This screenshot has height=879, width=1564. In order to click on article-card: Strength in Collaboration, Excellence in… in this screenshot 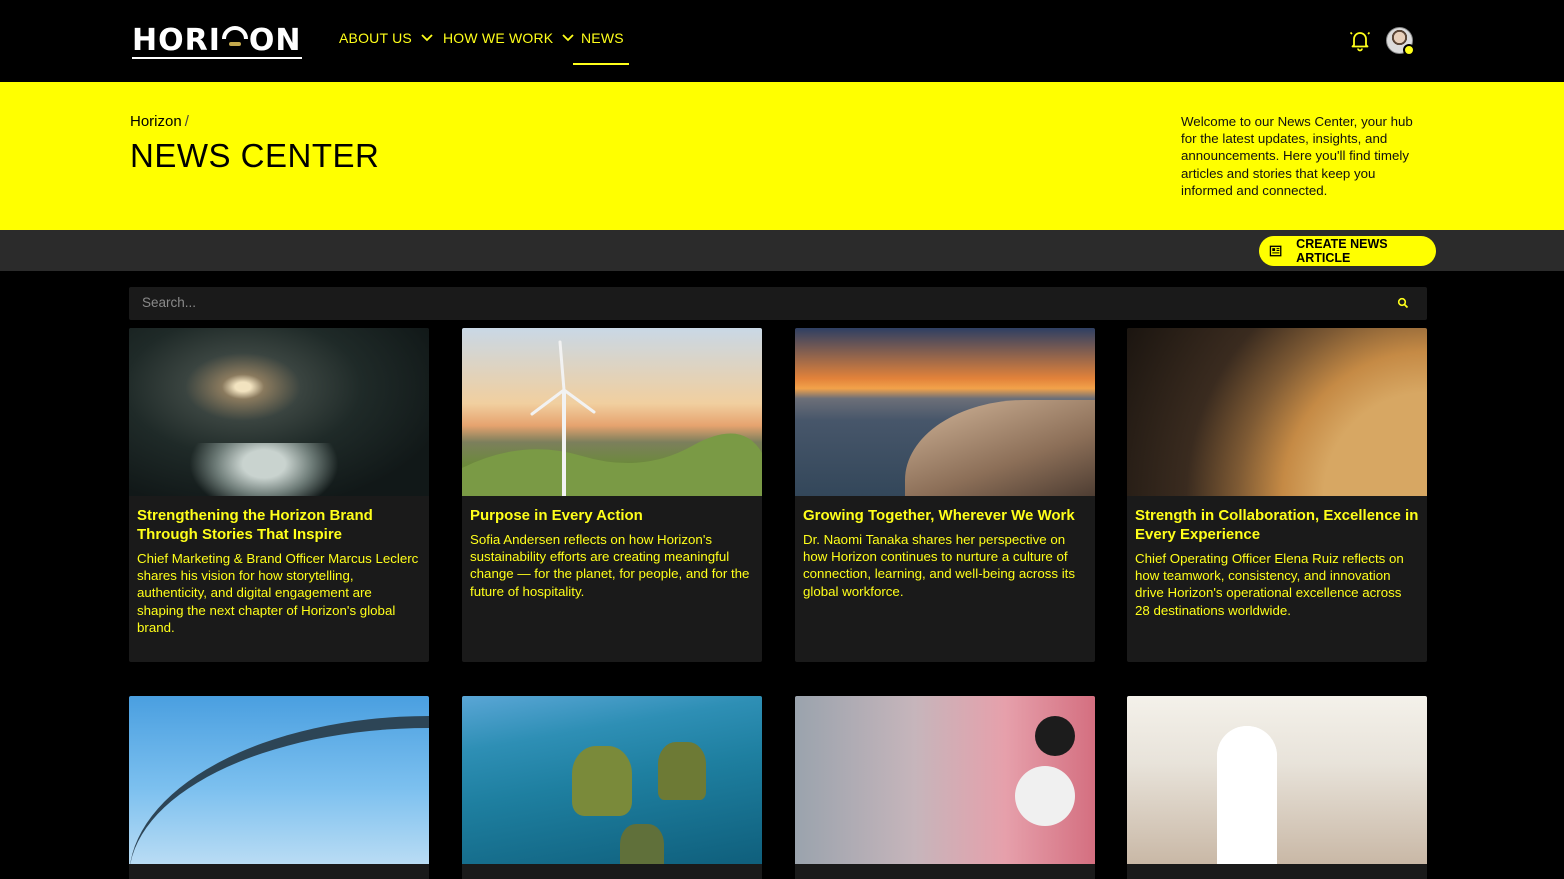, I will do `click(1277, 495)`.